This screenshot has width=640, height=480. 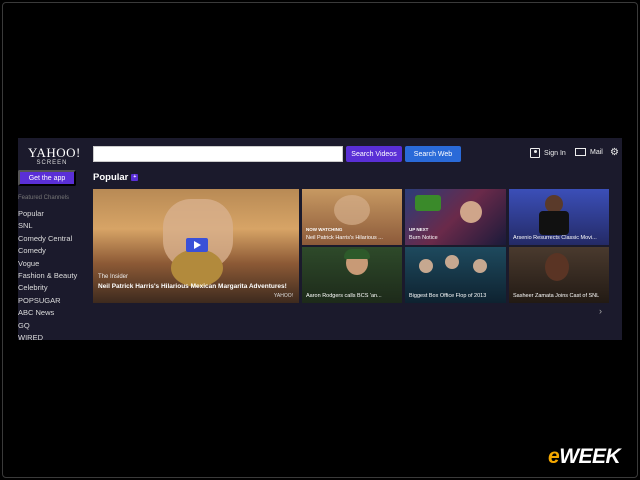 I want to click on sign-in-label: Sign In, so click(x=555, y=153).